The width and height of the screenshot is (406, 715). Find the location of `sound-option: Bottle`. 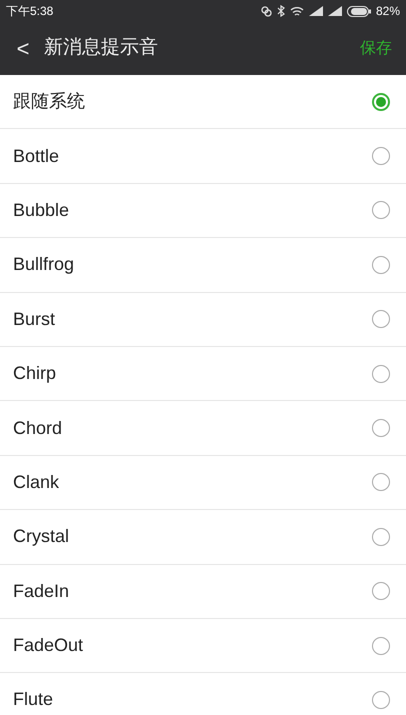

sound-option: Bottle is located at coordinates (203, 156).